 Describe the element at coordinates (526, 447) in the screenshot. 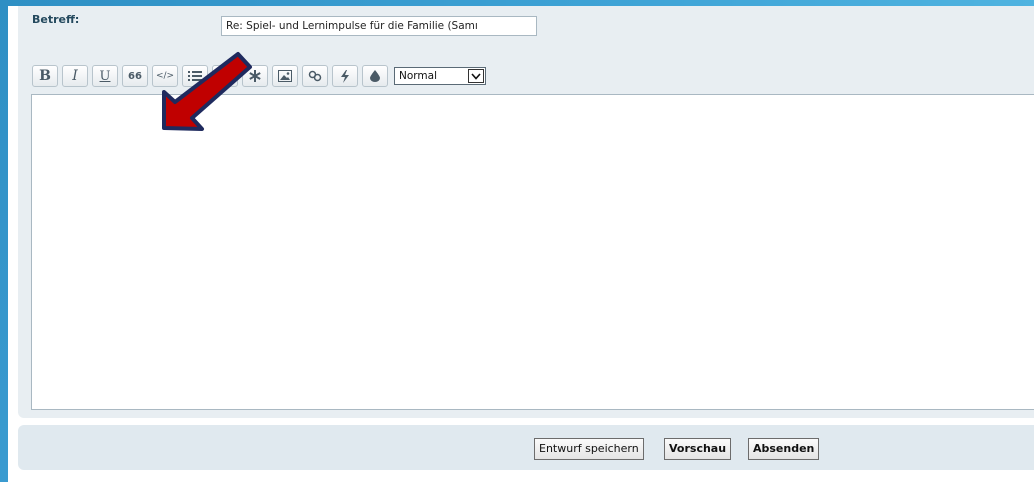

I see `submit-bar` at that location.